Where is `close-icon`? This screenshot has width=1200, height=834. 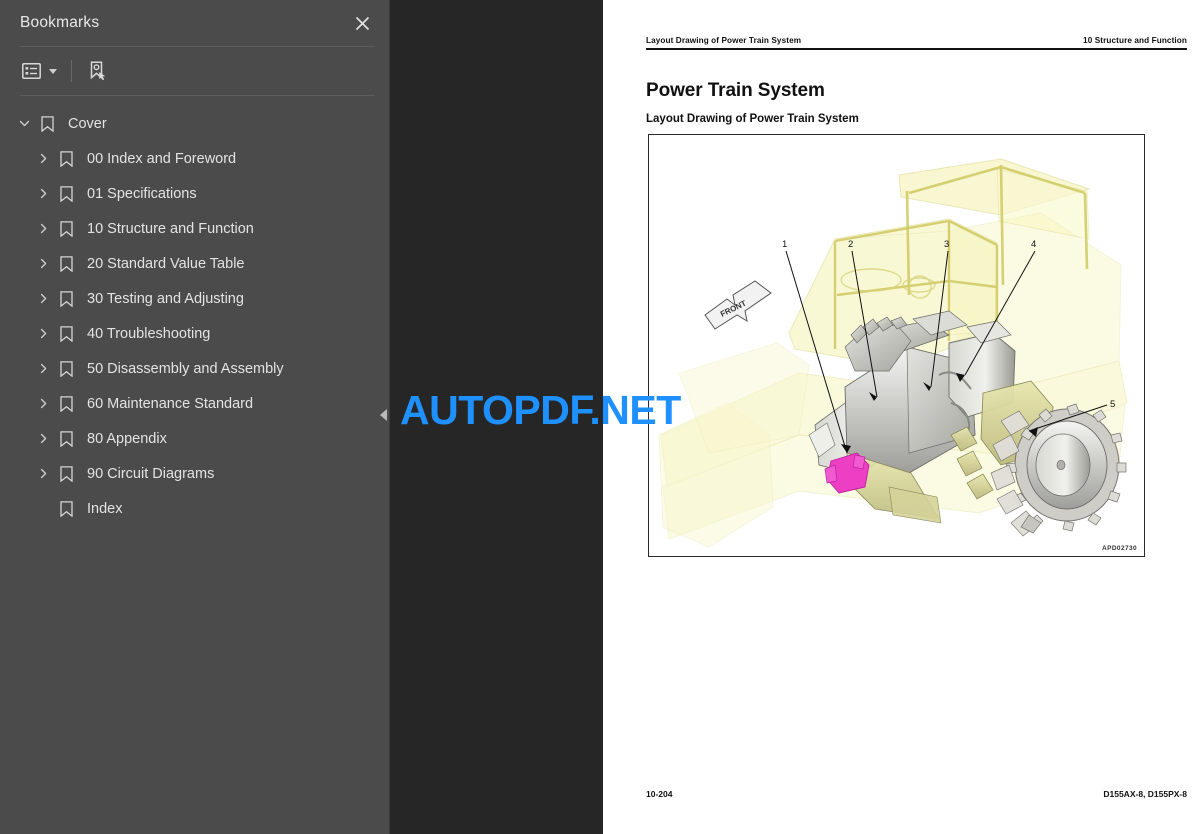
close-icon is located at coordinates (362, 23).